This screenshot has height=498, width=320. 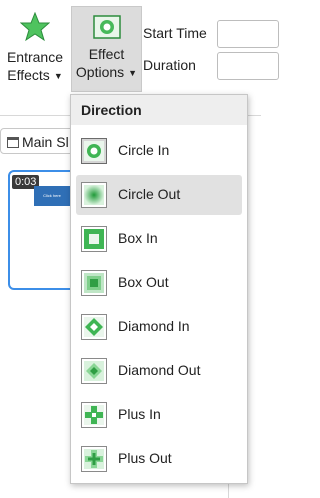 I want to click on slide-icon, so click(x=13, y=142).